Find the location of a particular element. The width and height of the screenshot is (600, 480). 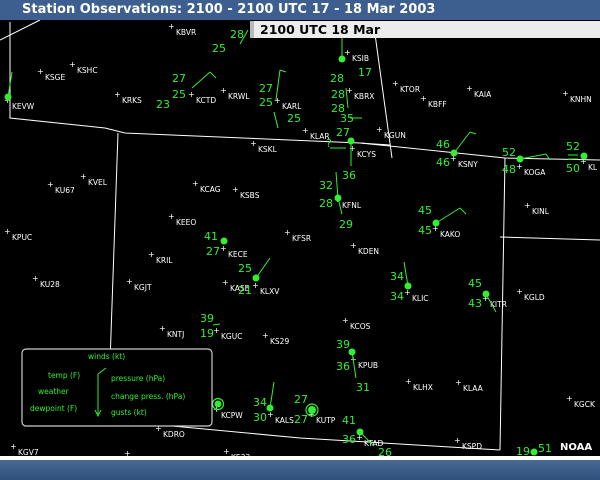

obs-dew: 25 is located at coordinates (266, 102).